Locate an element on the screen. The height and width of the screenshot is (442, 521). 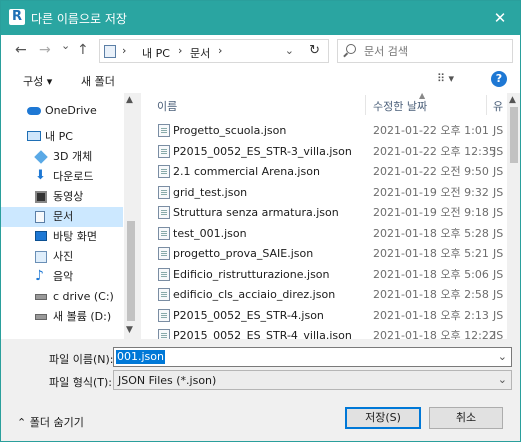
file-name: Struttura senza armatura.json is located at coordinates (256, 212).